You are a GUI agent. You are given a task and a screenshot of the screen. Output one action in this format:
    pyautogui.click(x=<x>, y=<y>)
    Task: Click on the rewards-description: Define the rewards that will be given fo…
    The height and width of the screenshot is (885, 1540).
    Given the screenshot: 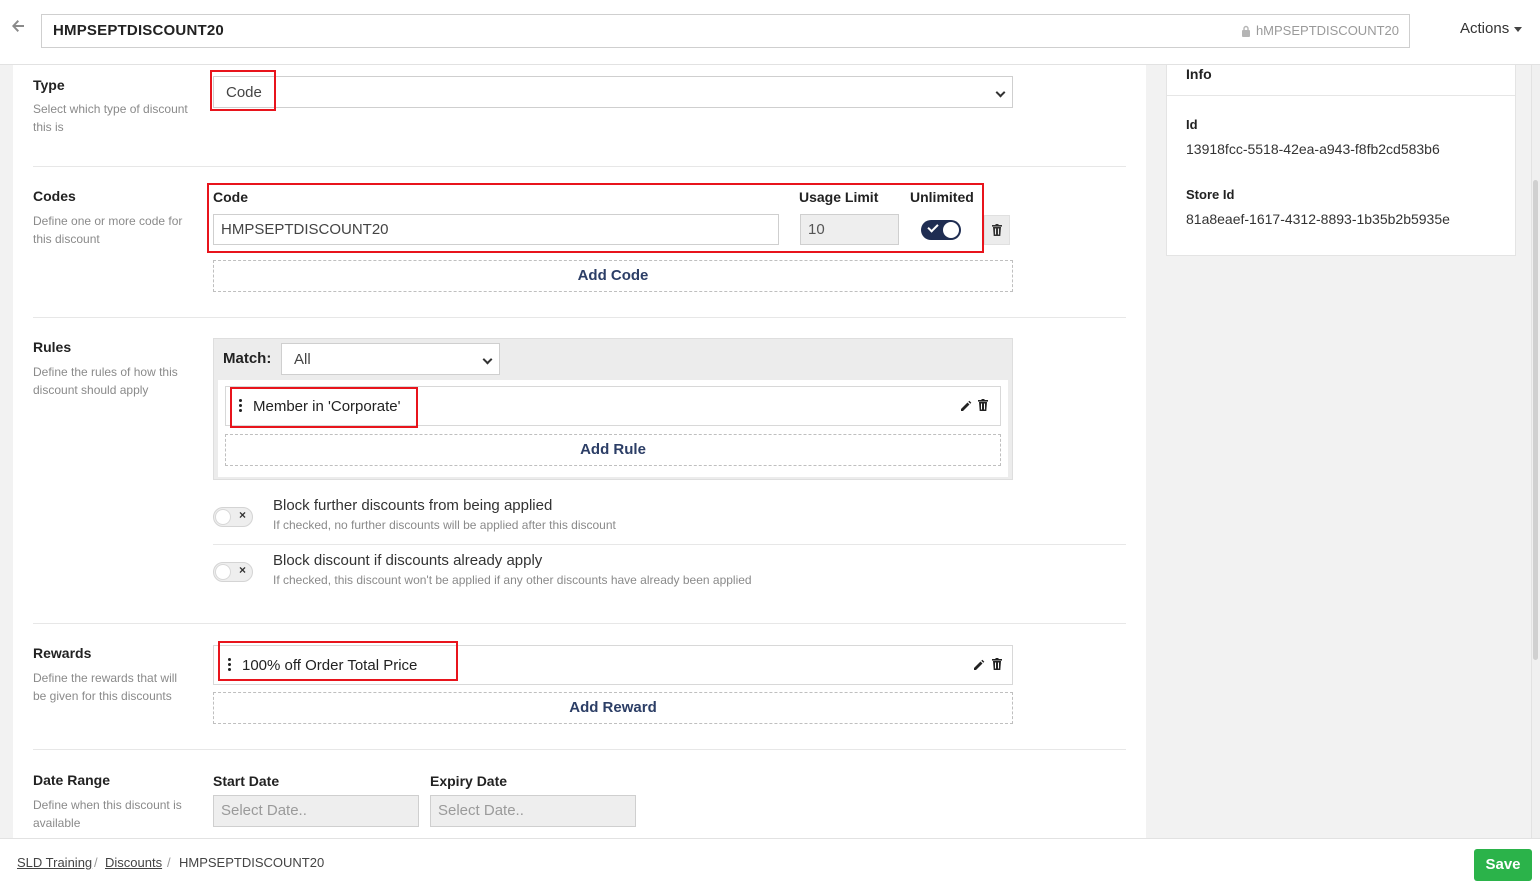 What is the action you would take?
    pyautogui.click(x=105, y=687)
    